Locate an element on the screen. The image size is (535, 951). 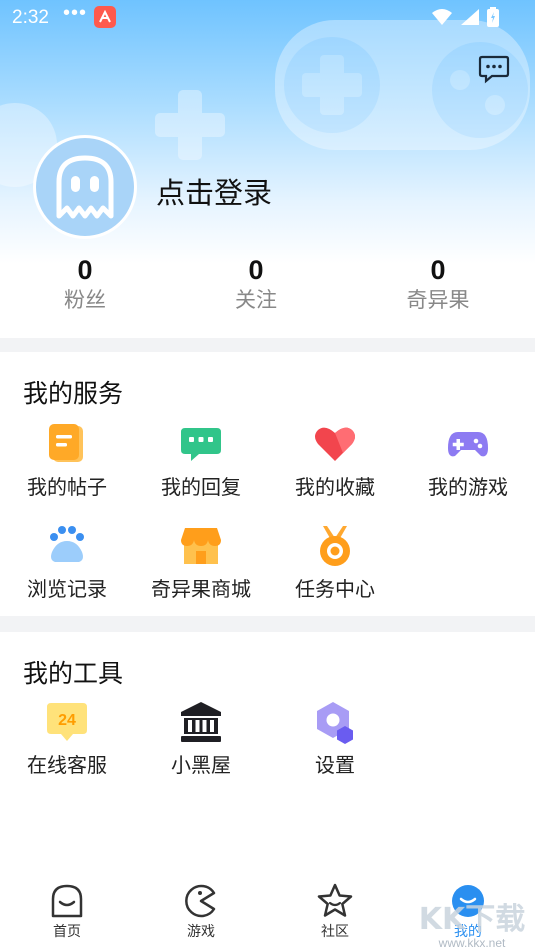
support-24-icon: 24 is located at coordinates (67, 722).